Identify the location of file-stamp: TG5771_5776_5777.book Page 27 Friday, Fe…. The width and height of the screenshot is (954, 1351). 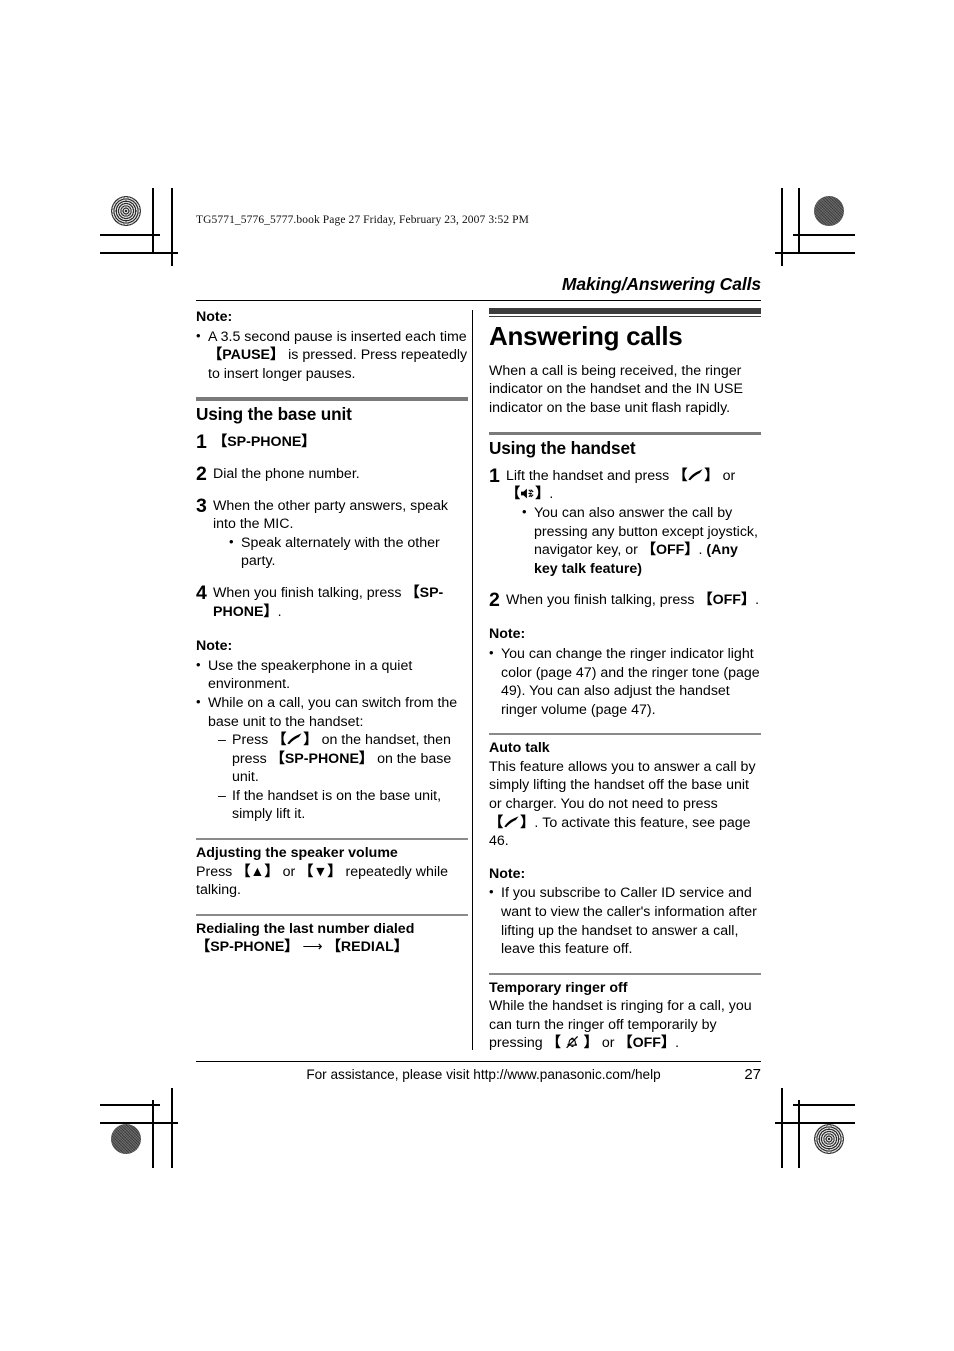
(362, 220).